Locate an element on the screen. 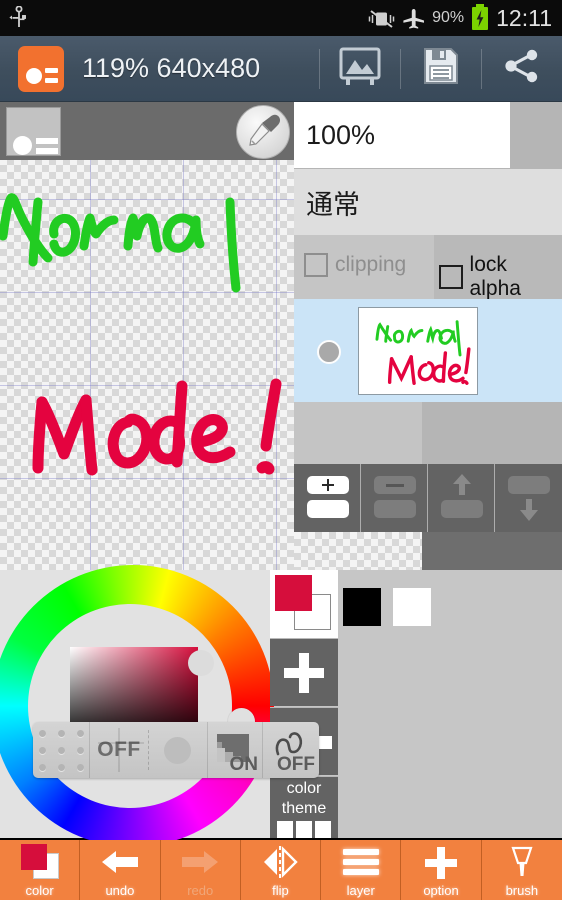 Image resolution: width=562 pixels, height=900 pixels. redo-button: redo is located at coordinates (200, 870).